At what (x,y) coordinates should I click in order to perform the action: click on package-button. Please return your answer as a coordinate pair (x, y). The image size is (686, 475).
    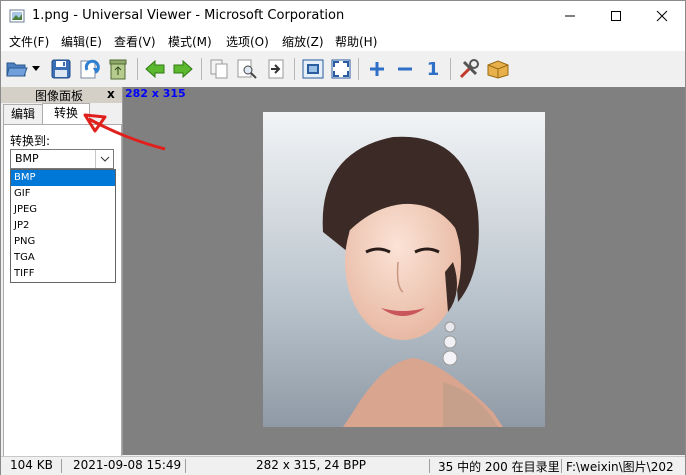
    Looking at the image, I should click on (498, 69).